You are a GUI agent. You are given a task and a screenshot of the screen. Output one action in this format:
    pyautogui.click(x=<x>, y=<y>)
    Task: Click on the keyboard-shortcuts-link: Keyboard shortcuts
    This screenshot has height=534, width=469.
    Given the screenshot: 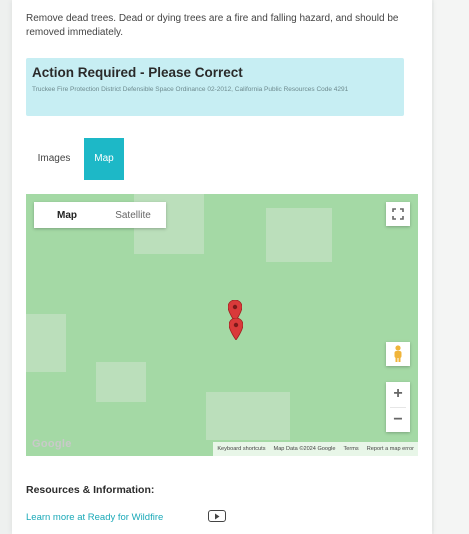 What is the action you would take?
    pyautogui.click(x=241, y=449)
    